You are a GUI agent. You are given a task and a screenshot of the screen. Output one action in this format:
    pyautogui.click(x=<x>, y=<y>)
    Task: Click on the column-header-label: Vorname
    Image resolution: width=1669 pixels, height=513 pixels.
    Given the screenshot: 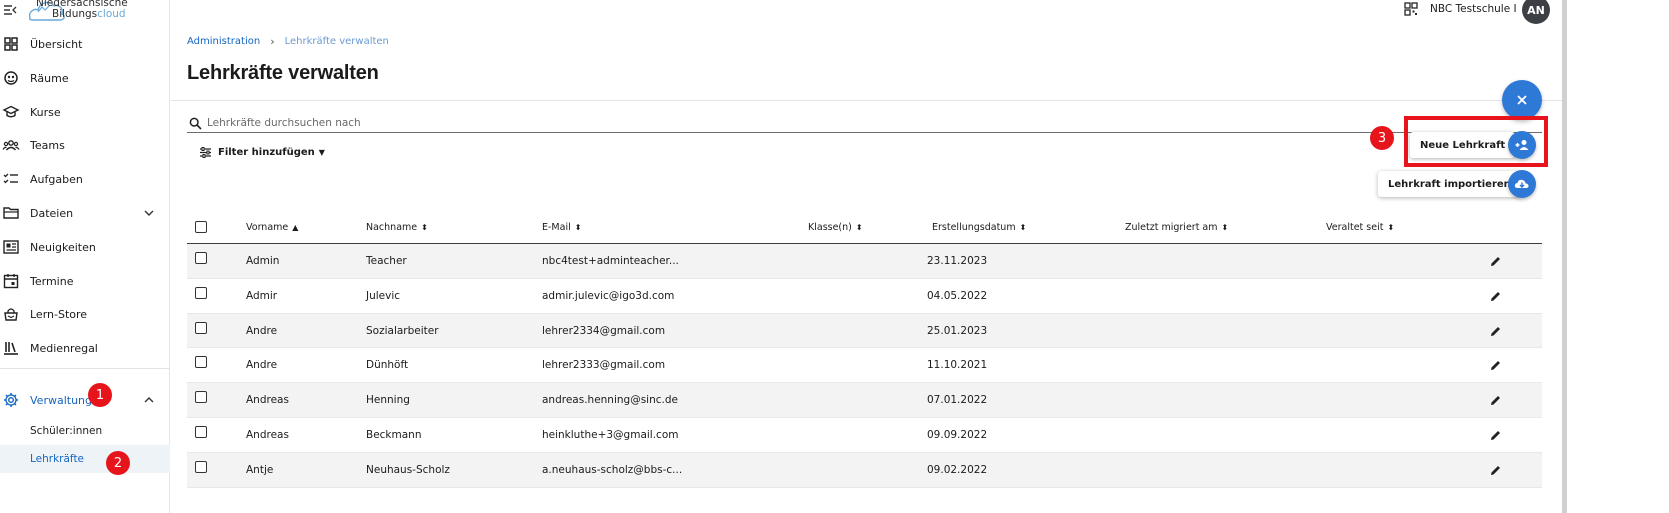 What is the action you would take?
    pyautogui.click(x=267, y=227)
    